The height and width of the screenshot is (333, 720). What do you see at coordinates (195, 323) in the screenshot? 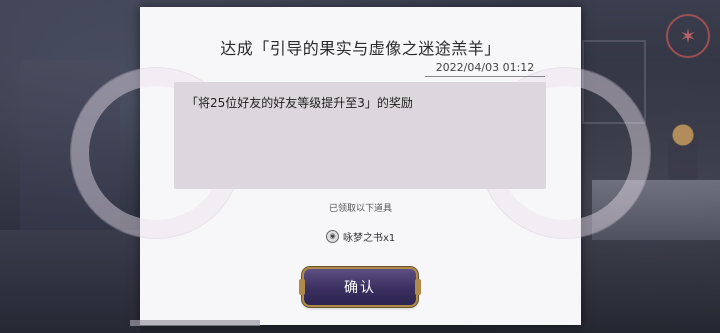
I see `background-strip` at bounding box center [195, 323].